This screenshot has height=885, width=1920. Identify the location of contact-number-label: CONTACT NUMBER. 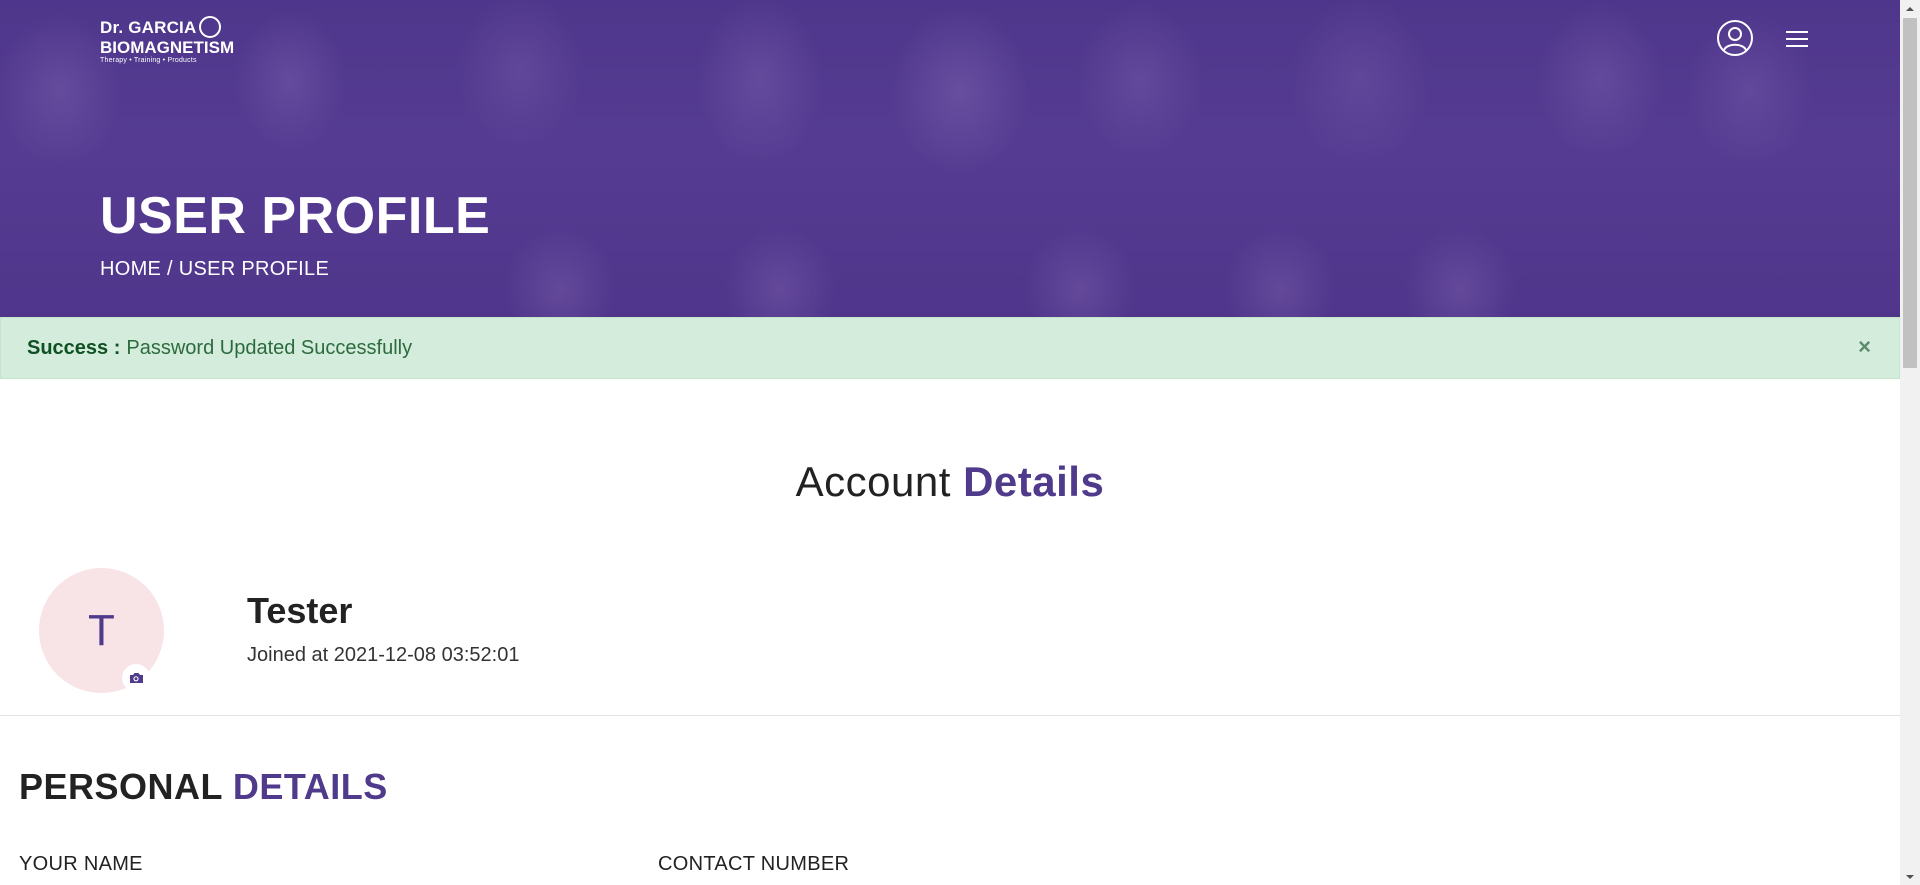
(754, 864).